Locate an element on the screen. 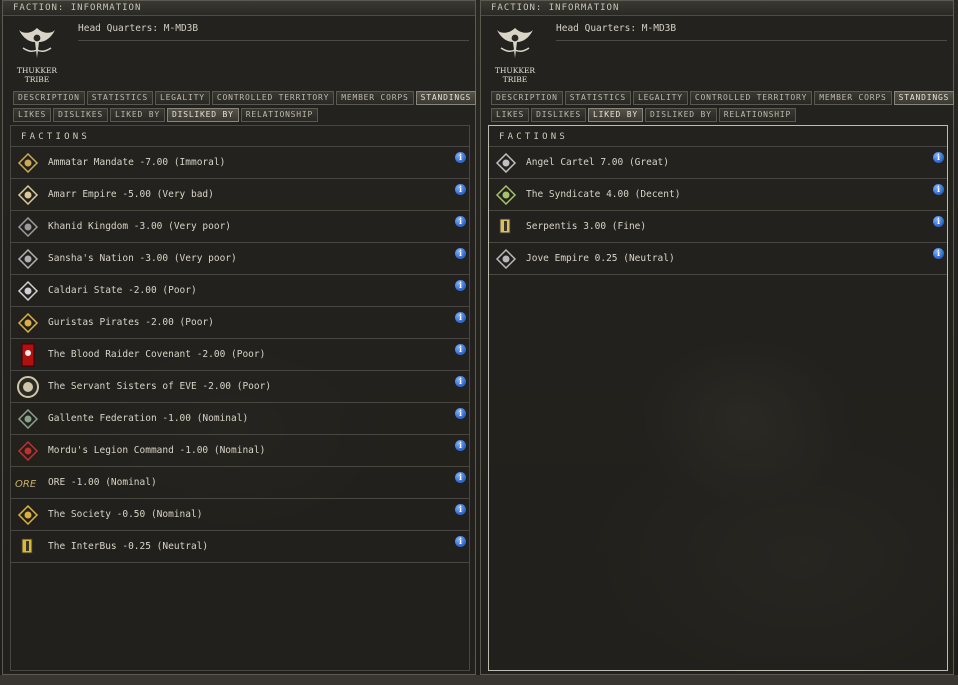 The image size is (958, 685). jove-icon is located at coordinates (506, 259).